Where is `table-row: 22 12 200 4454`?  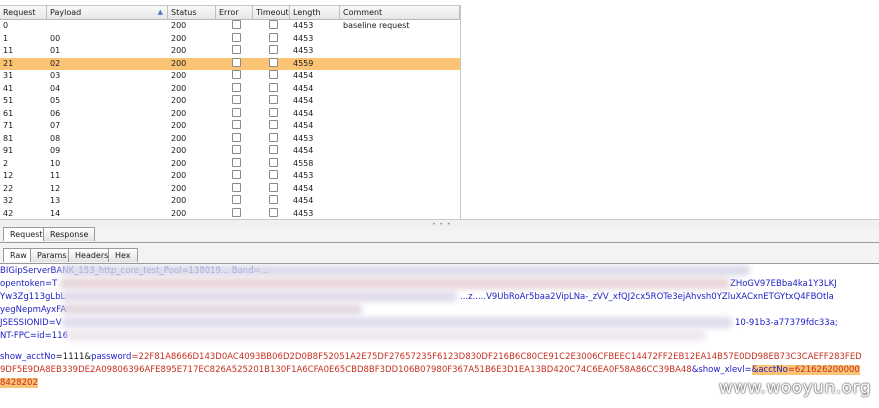
table-row: 22 12 200 4454 is located at coordinates (230, 189).